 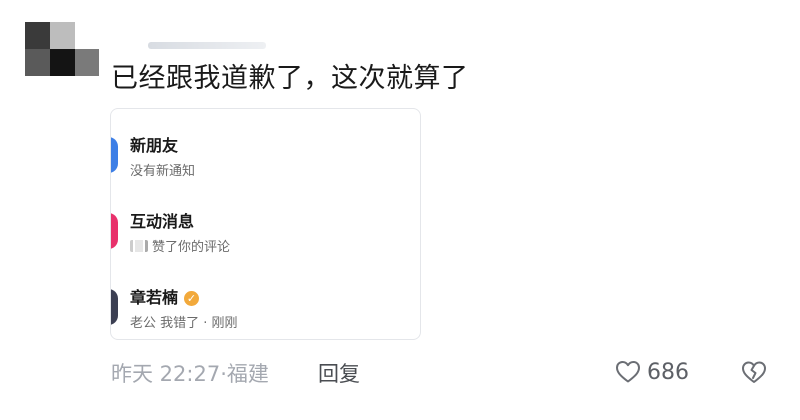 I want to click on heart-outline-icon, so click(x=628, y=372).